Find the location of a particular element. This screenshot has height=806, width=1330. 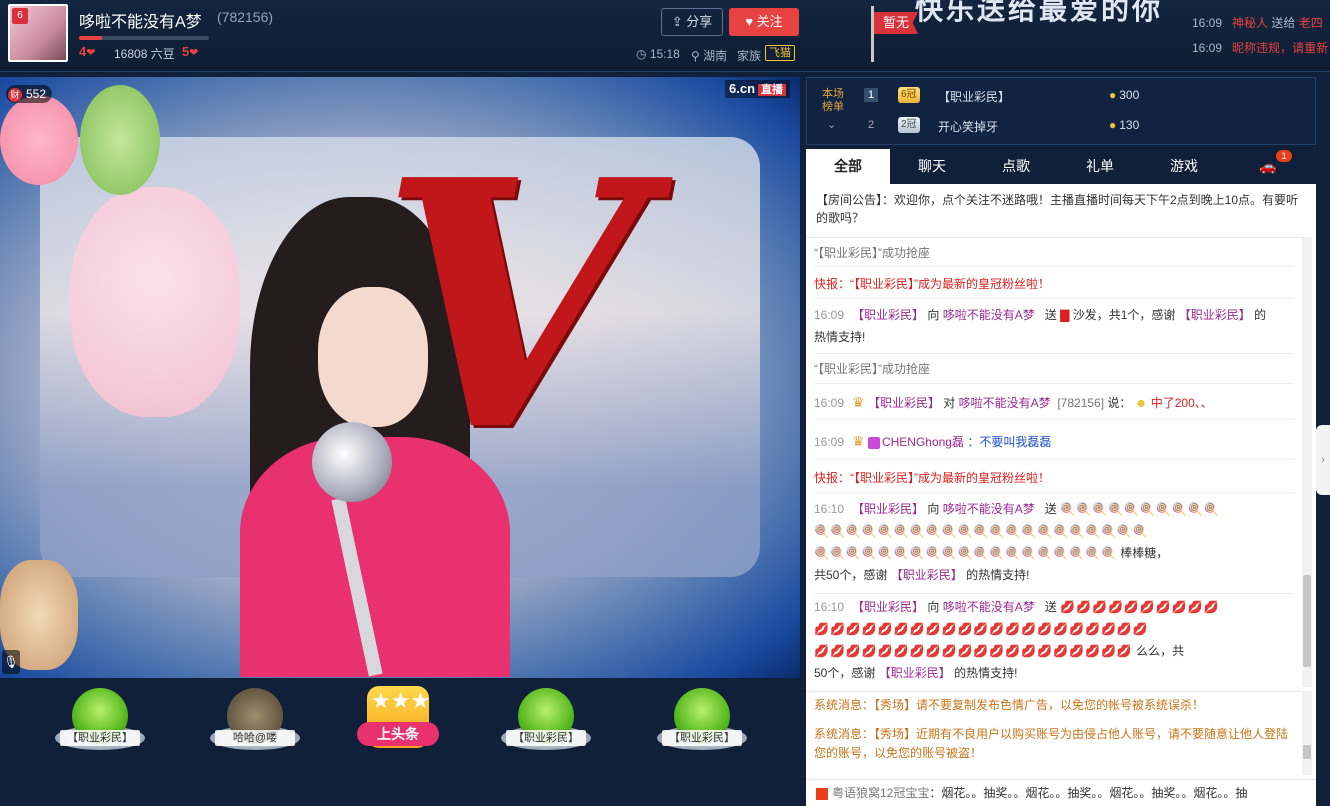

message-text: 热情支持! is located at coordinates (840, 337).